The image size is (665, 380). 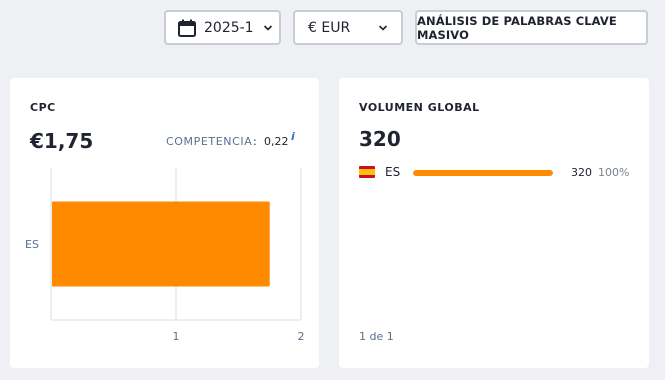 I want to click on date-label: 2025-1, so click(x=229, y=27).